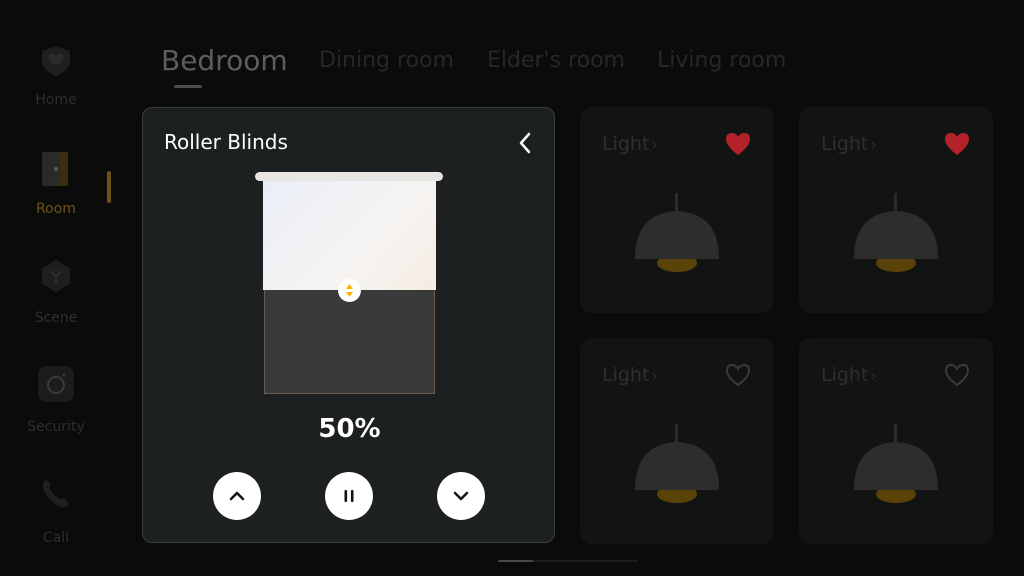 The image size is (1024, 576). Describe the element at coordinates (55, 169) in the screenshot. I see `door-icon` at that location.